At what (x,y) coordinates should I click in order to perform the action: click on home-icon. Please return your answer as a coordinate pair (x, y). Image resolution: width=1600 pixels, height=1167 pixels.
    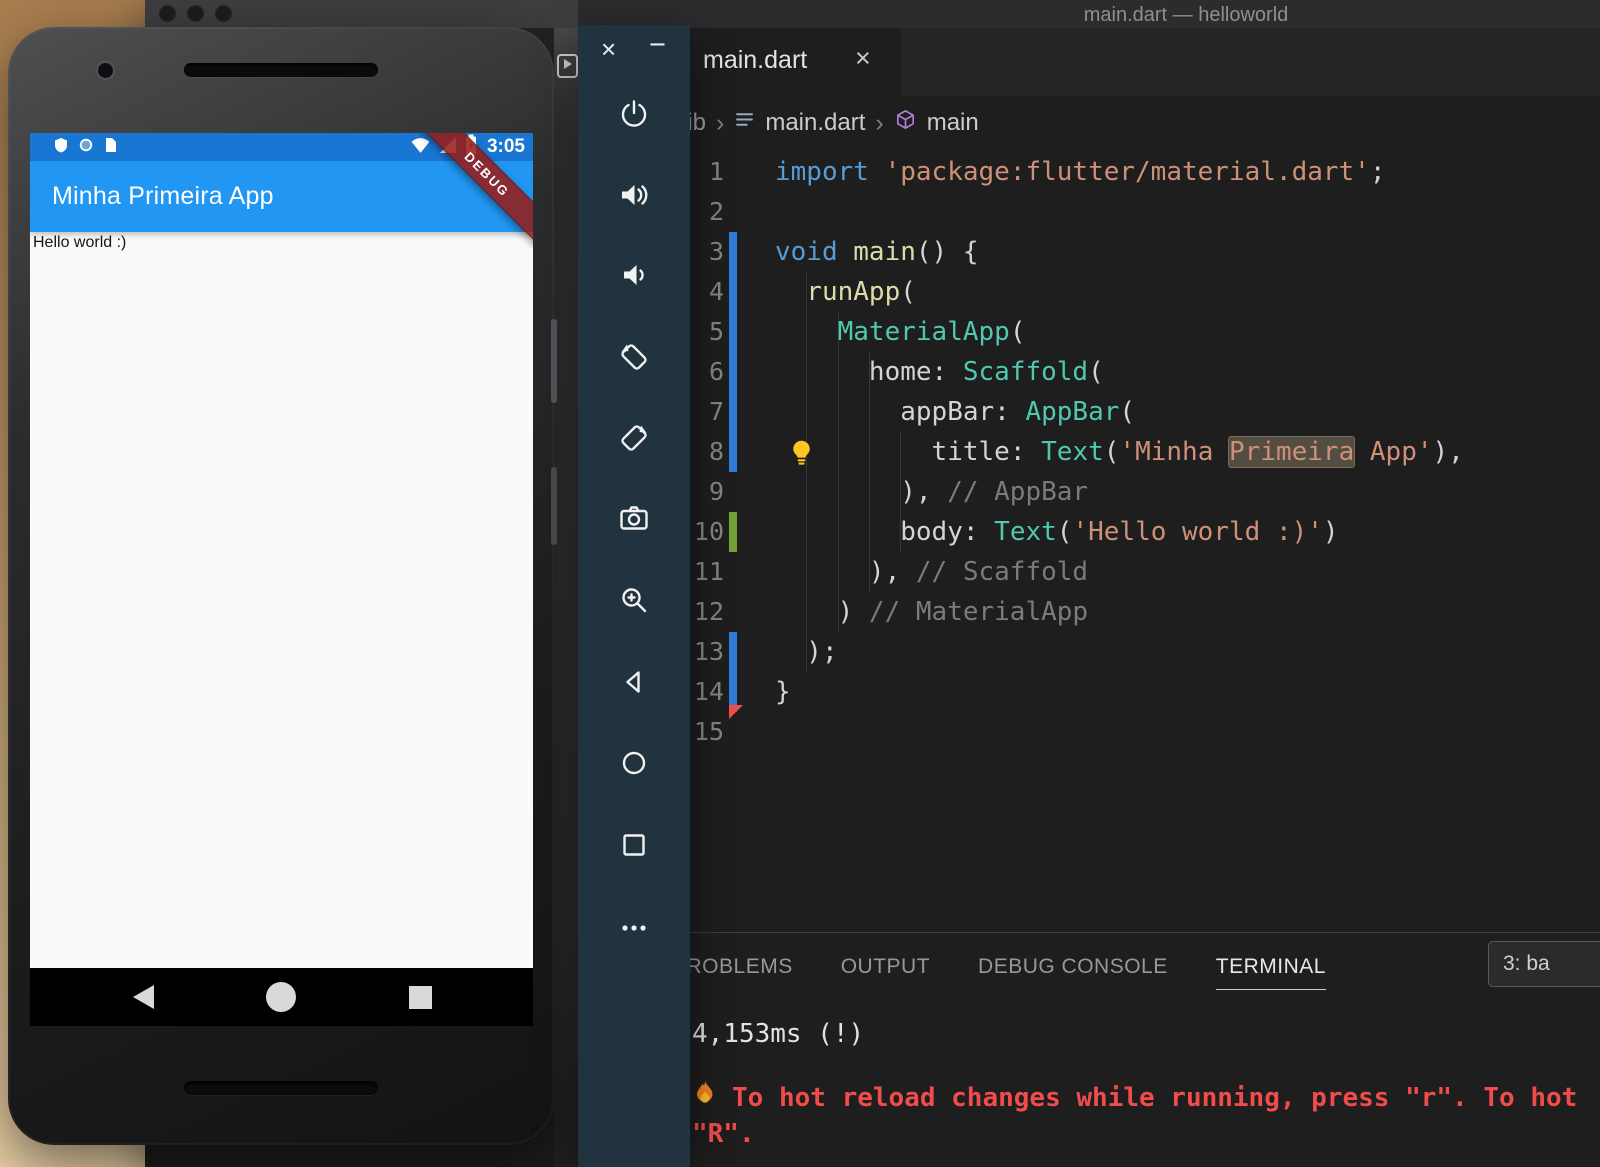
    Looking at the image, I should click on (634, 763).